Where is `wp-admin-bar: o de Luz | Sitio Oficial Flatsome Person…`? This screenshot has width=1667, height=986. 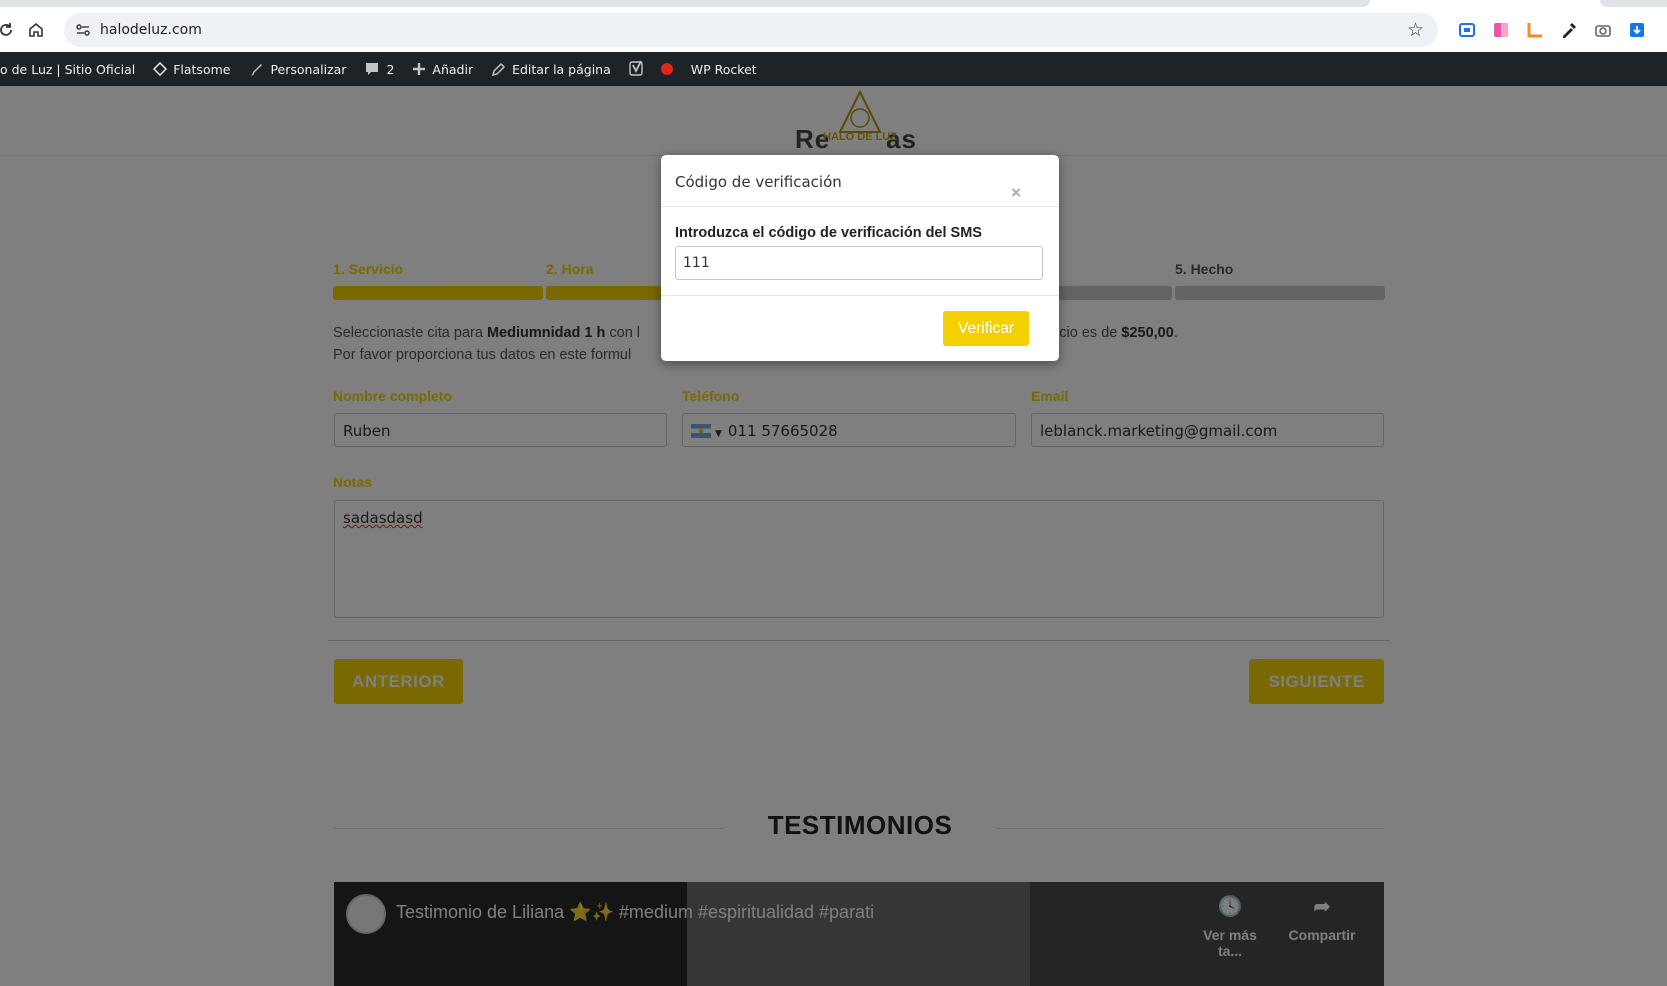
wp-admin-bar: o de Luz | Sitio Oficial Flatsome Person… is located at coordinates (833, 69).